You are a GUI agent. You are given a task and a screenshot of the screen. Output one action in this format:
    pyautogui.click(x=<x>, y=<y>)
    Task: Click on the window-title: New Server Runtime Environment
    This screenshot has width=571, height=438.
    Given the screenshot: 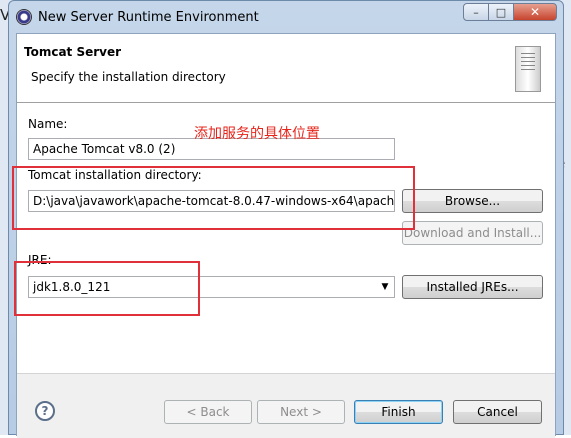 What is the action you would take?
    pyautogui.click(x=148, y=17)
    